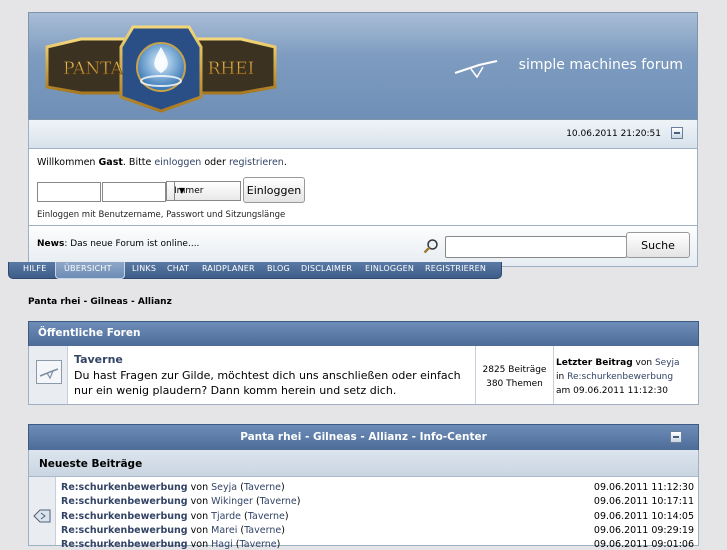  What do you see at coordinates (676, 437) in the screenshot?
I see `collapse-info-center-icon` at bounding box center [676, 437].